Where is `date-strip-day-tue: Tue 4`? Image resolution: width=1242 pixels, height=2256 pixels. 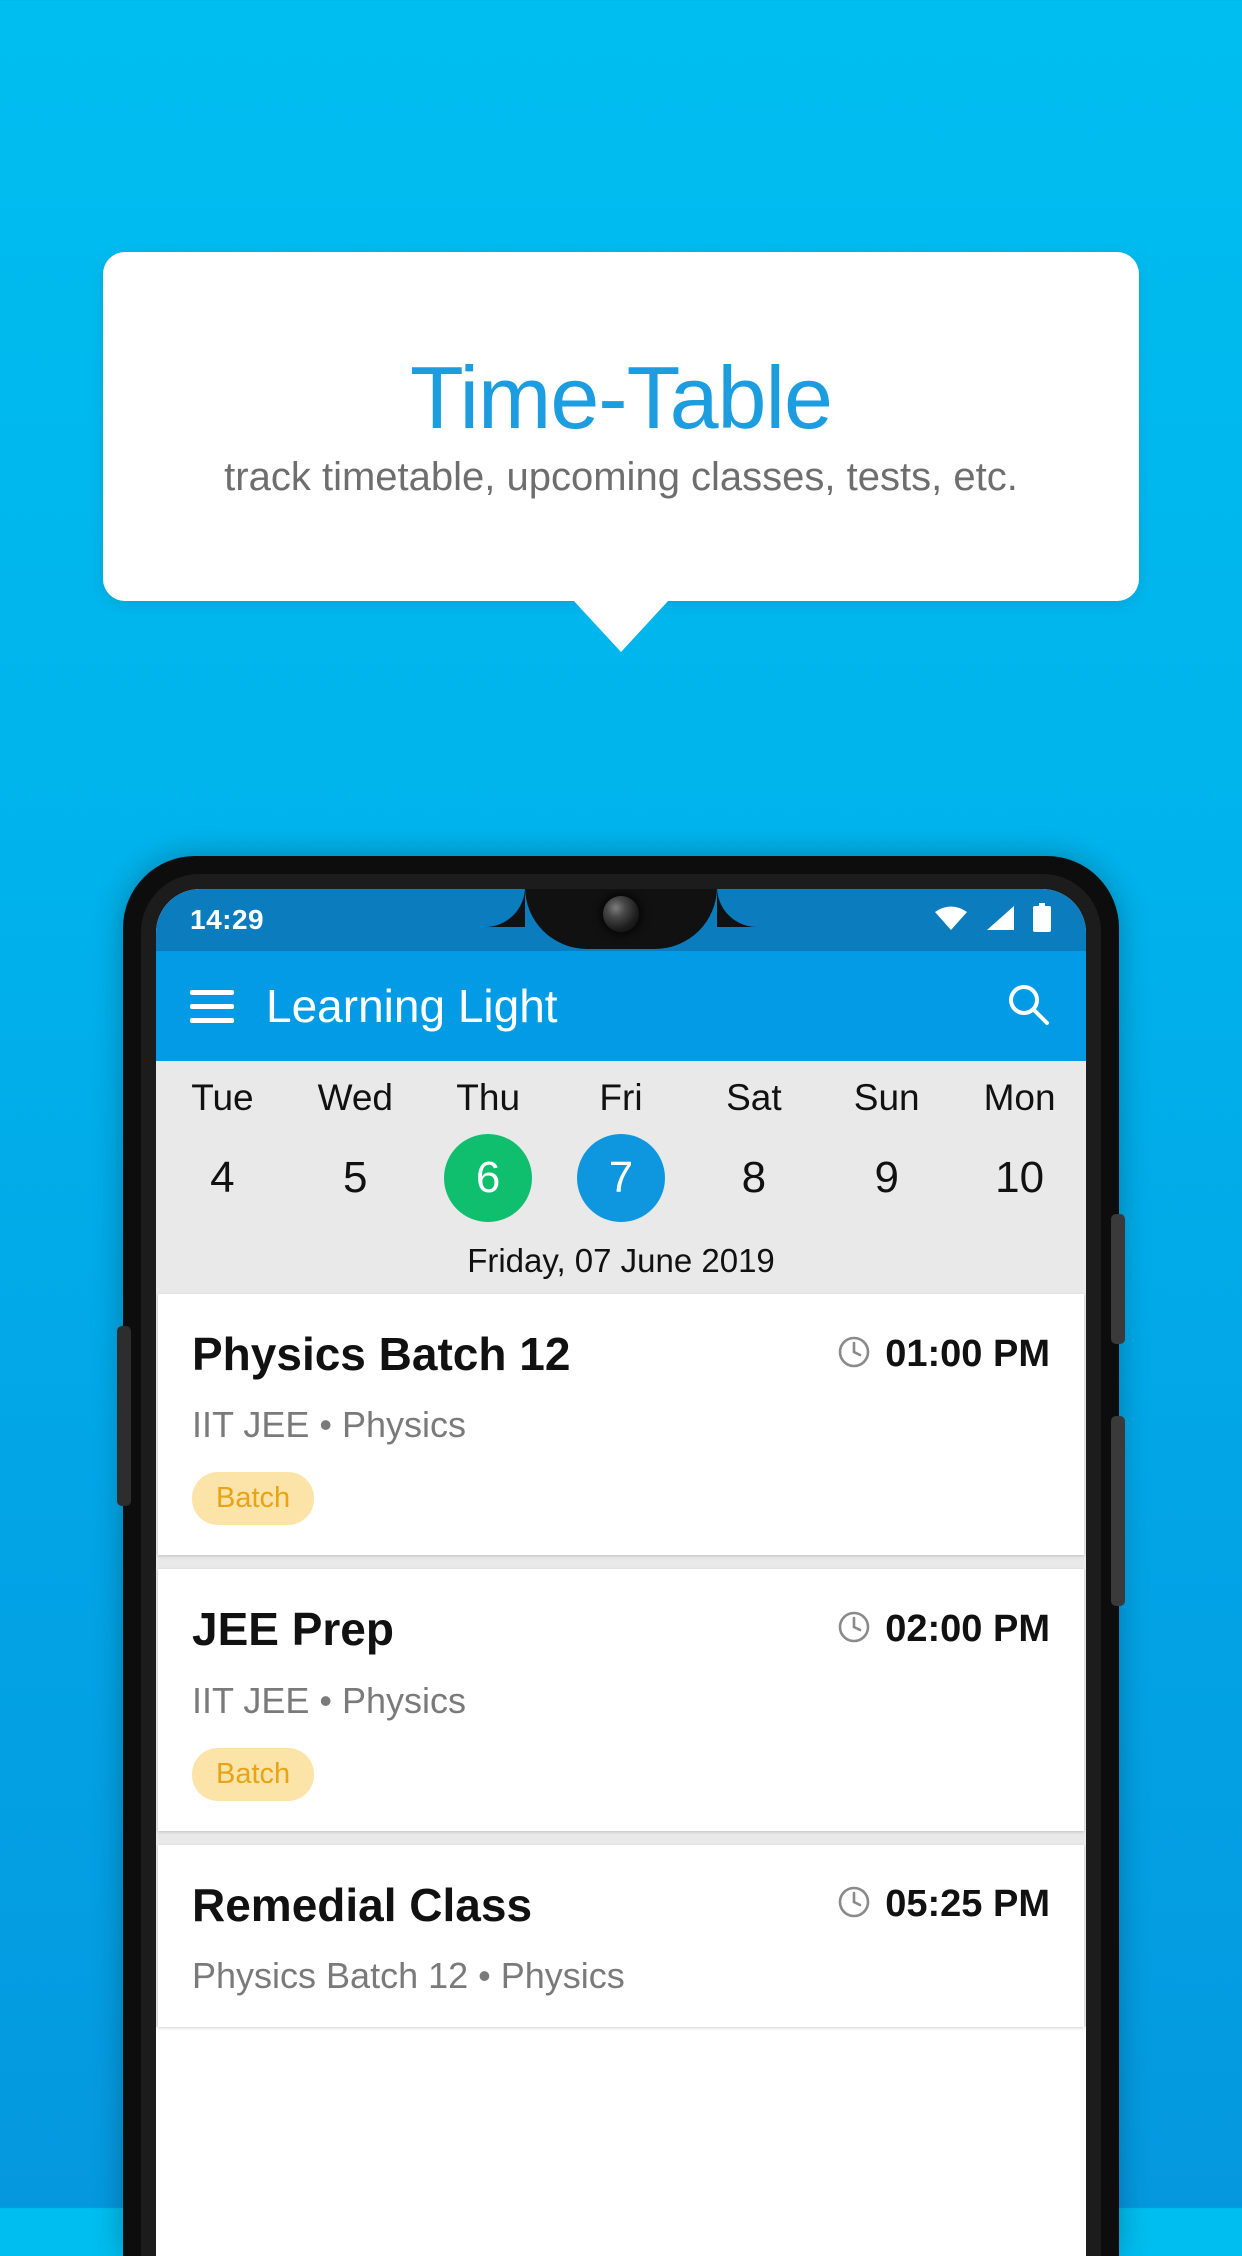
date-strip-day-tue: Tue 4 is located at coordinates (222, 1150).